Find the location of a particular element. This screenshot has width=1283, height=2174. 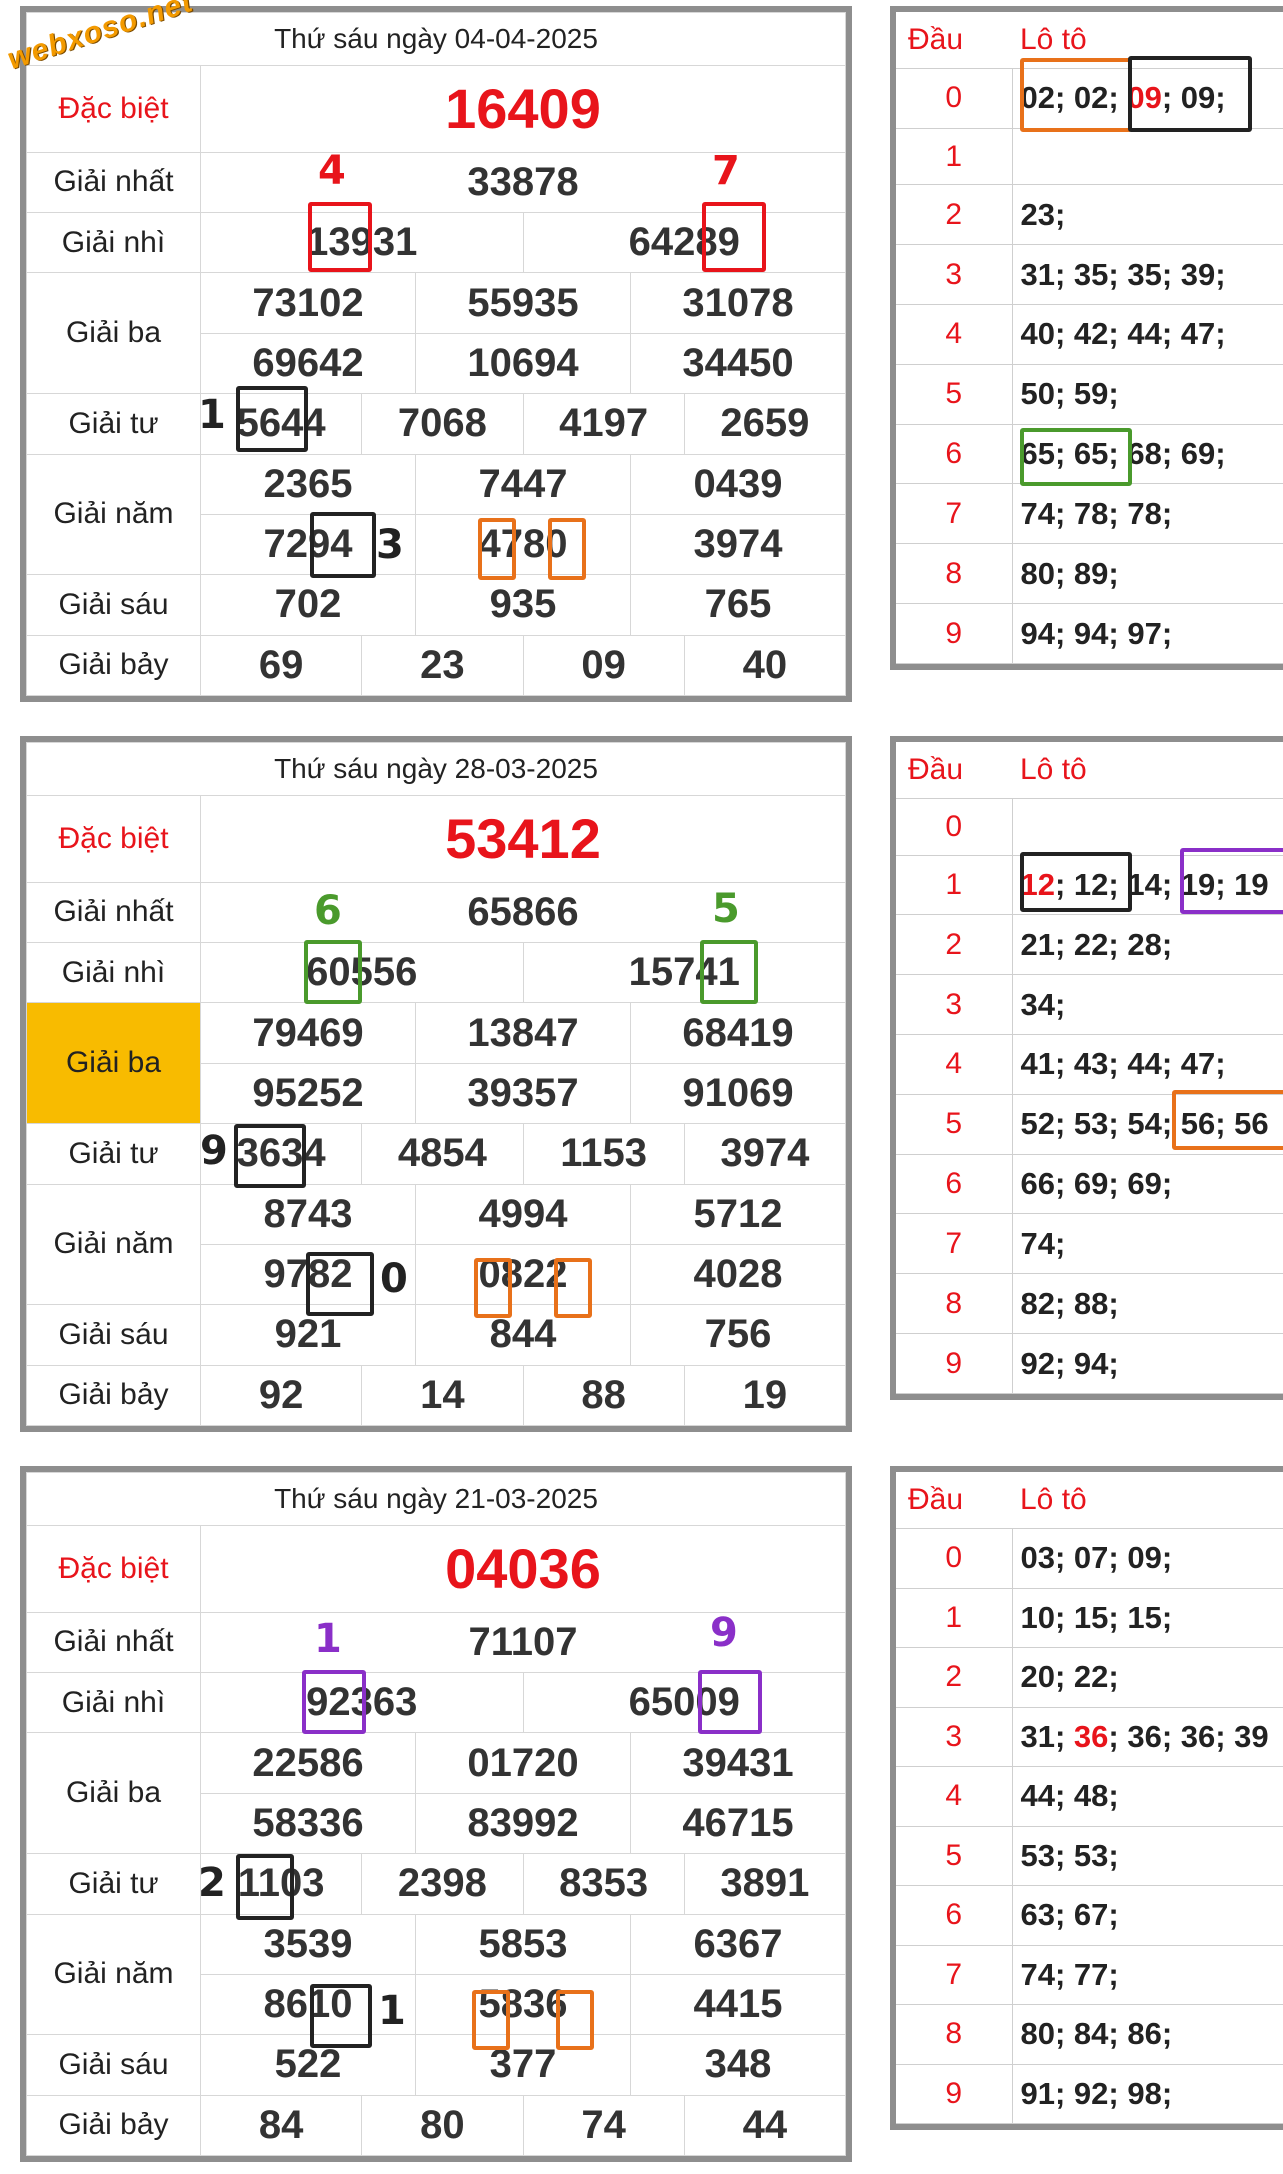

loto-values-pre: 31; is located at coordinates (1047, 1736).